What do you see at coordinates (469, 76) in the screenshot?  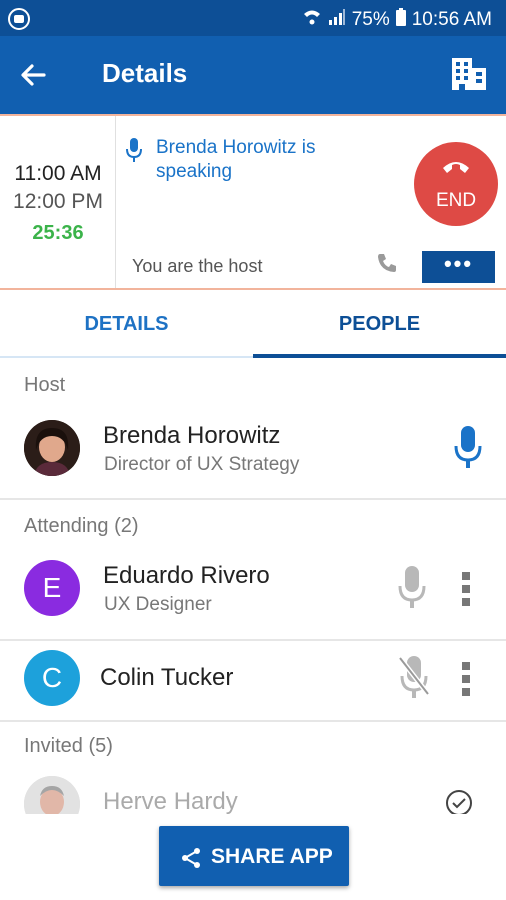 I see `building-icon` at bounding box center [469, 76].